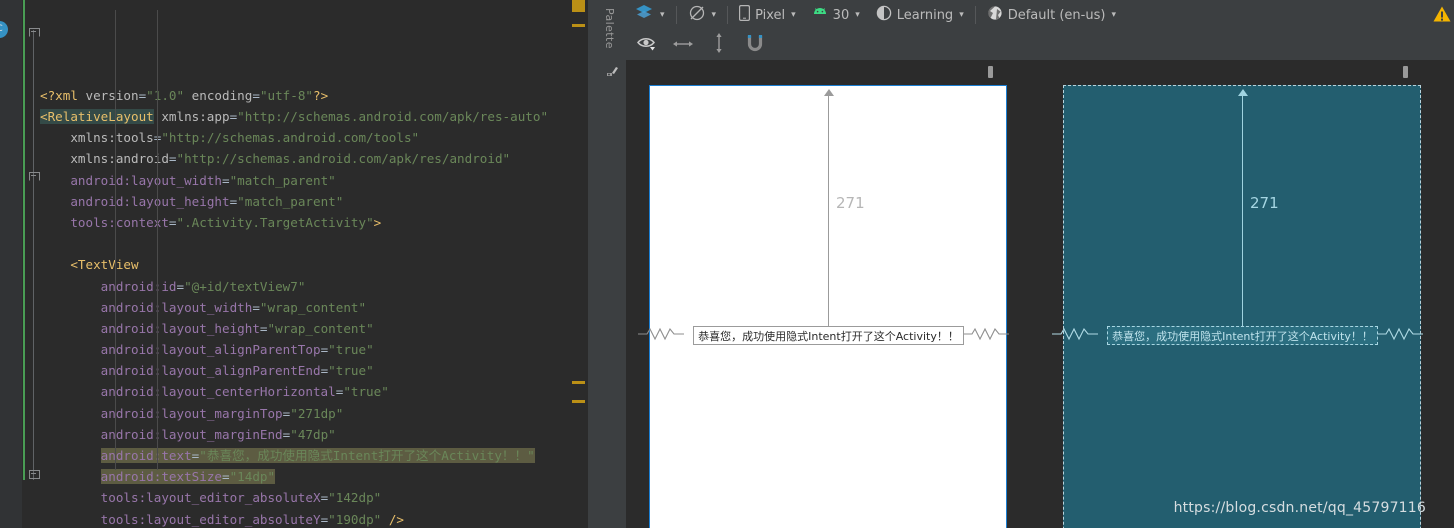 The image size is (1454, 528). I want to click on code-line: android:layout_marginTop="271dp", so click(305, 413).